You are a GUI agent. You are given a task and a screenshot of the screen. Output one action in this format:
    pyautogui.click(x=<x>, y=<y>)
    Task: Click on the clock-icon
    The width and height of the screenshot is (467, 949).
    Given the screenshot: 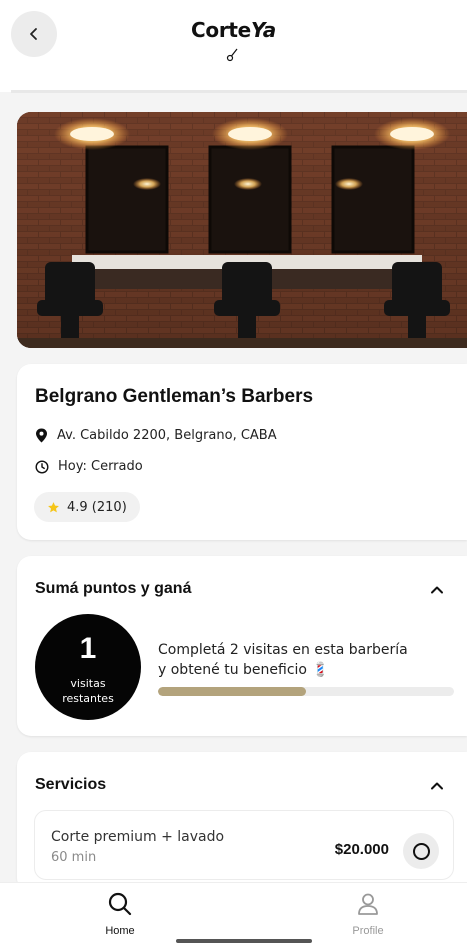 What is the action you would take?
    pyautogui.click(x=42, y=466)
    